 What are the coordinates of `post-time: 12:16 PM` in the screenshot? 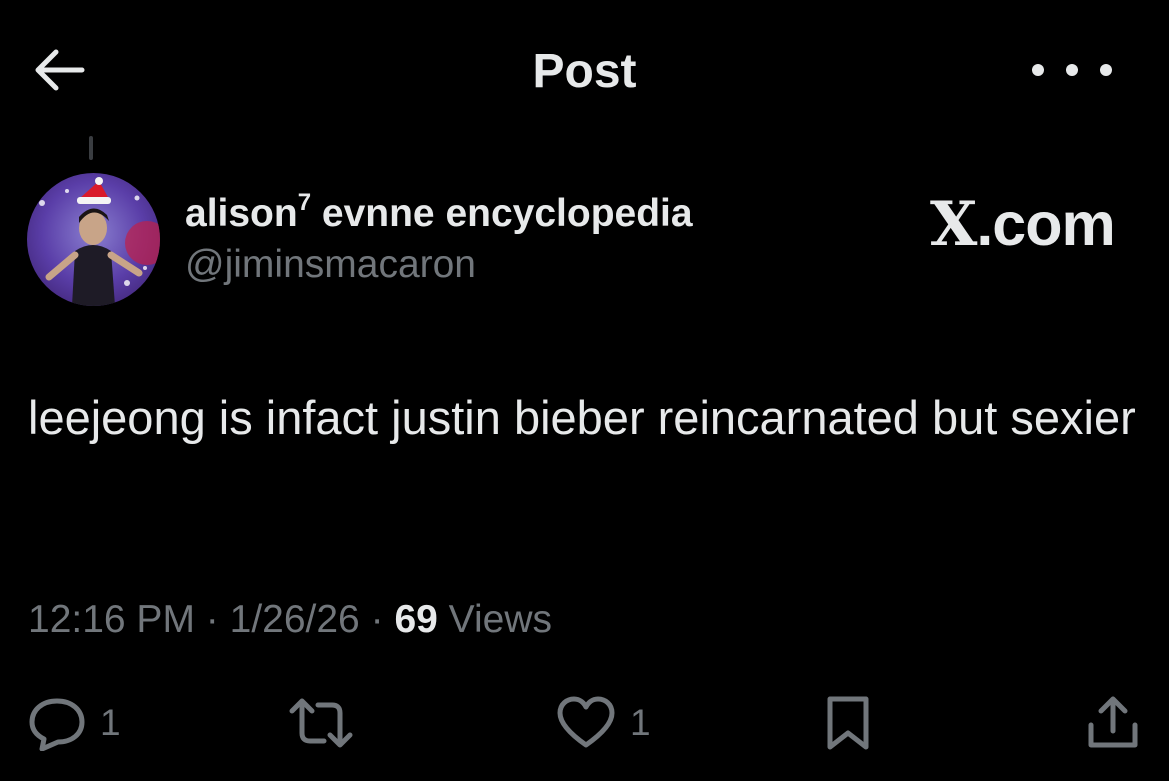 It's located at (111, 619).